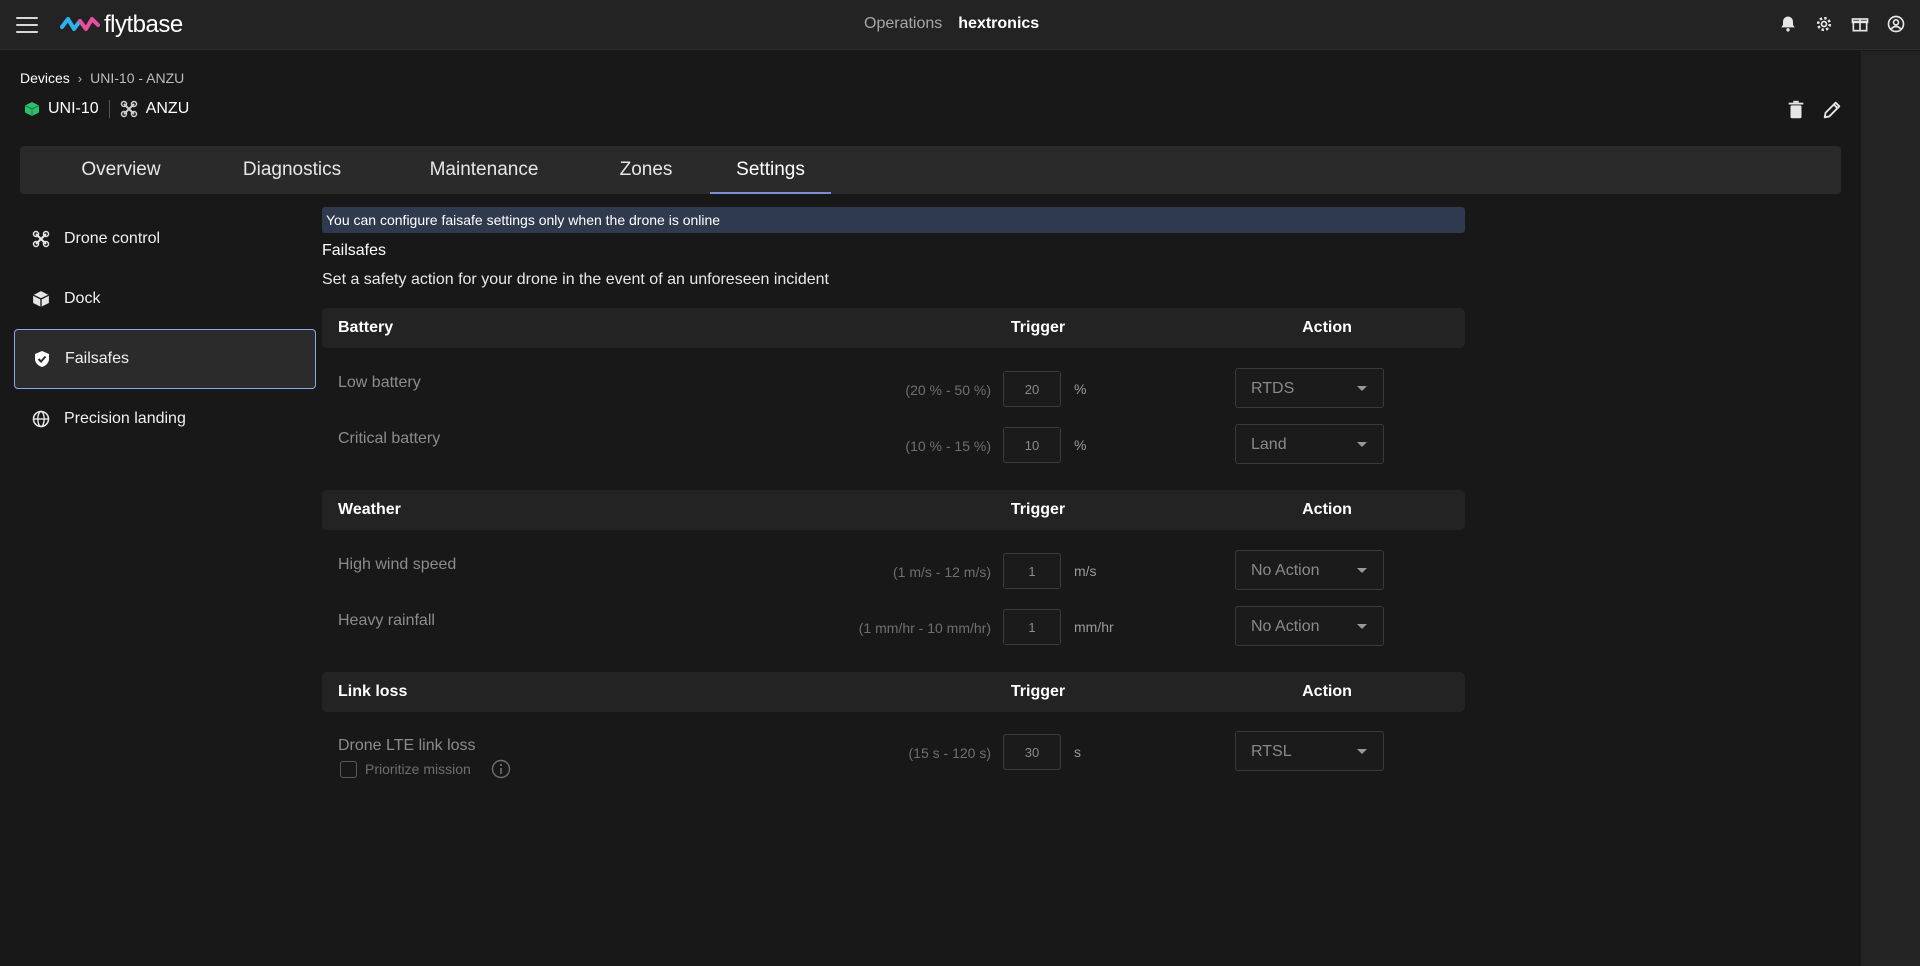 The image size is (1920, 966). What do you see at coordinates (397, 564) in the screenshot?
I see `failsafe-label: High wind speed` at bounding box center [397, 564].